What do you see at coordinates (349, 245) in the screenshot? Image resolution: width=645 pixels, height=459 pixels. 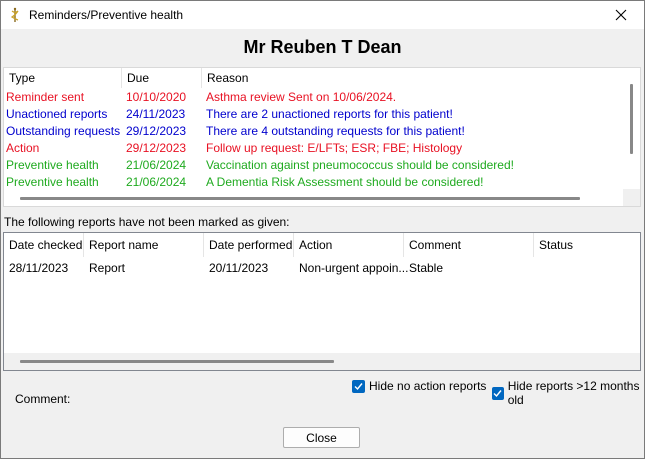 I see `column-header-action: Action` at bounding box center [349, 245].